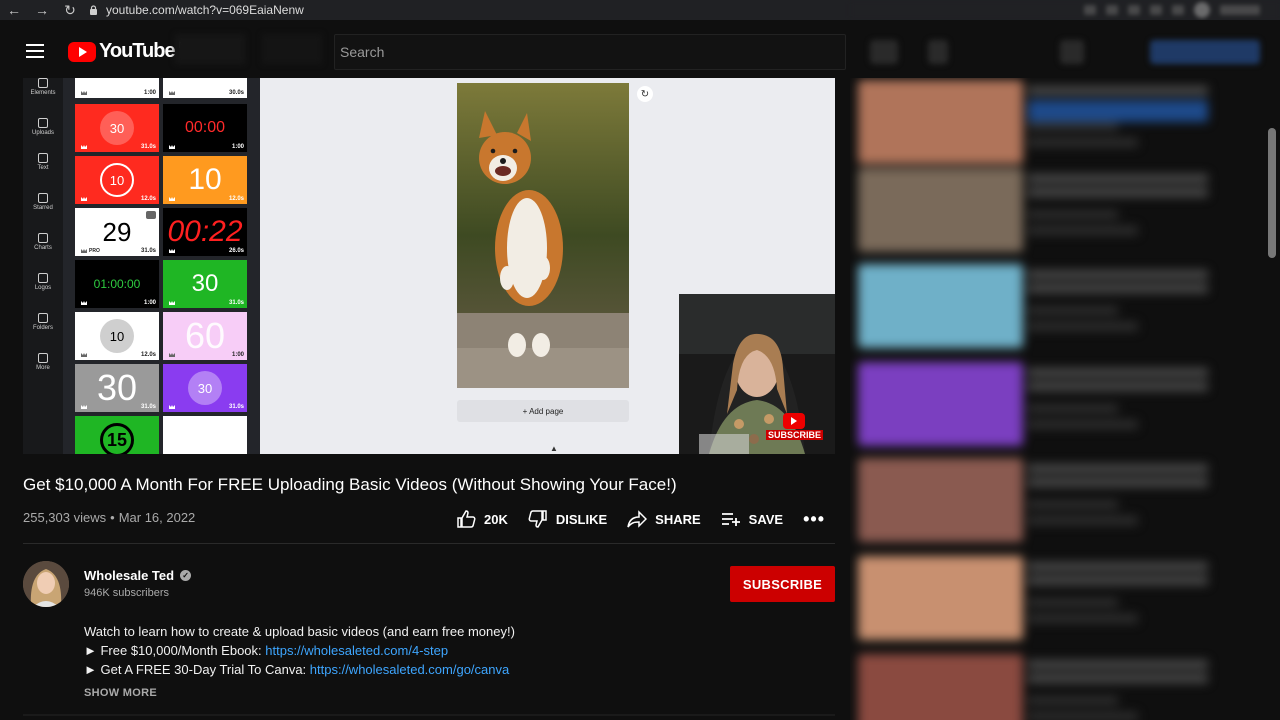 This screenshot has width=1280, height=720. Describe the element at coordinates (43, 87) in the screenshot. I see `canva-side-elements: Elements` at that location.